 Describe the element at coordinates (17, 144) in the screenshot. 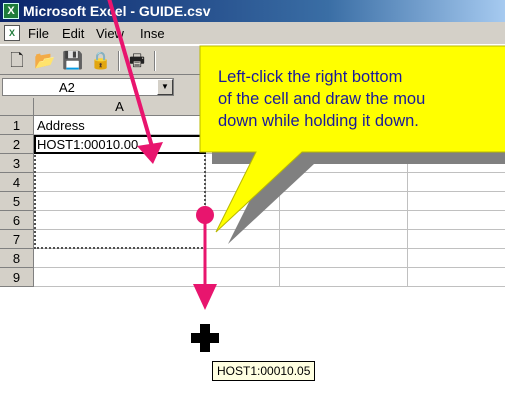

I see `row-header: 2` at that location.